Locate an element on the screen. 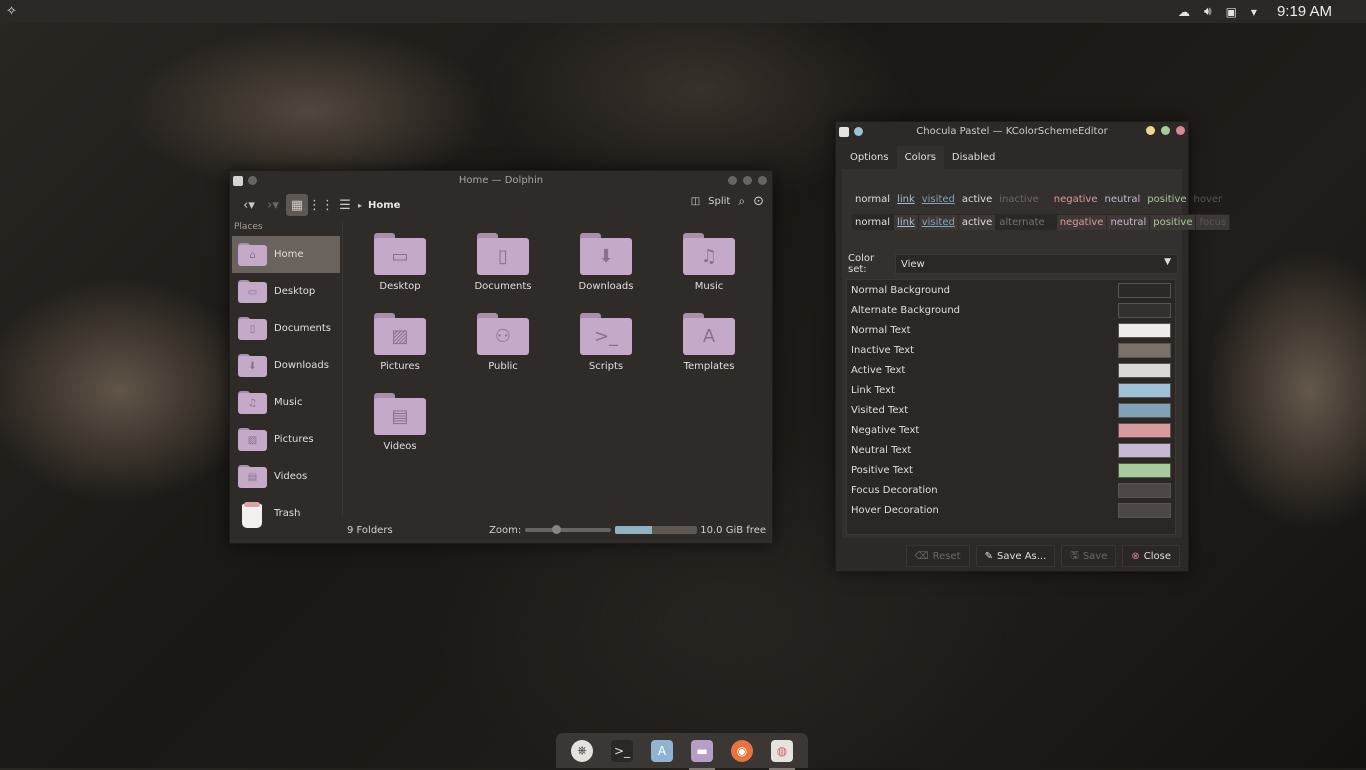 The width and height of the screenshot is (1366, 770). display-icon: ▣ is located at coordinates (1231, 12).